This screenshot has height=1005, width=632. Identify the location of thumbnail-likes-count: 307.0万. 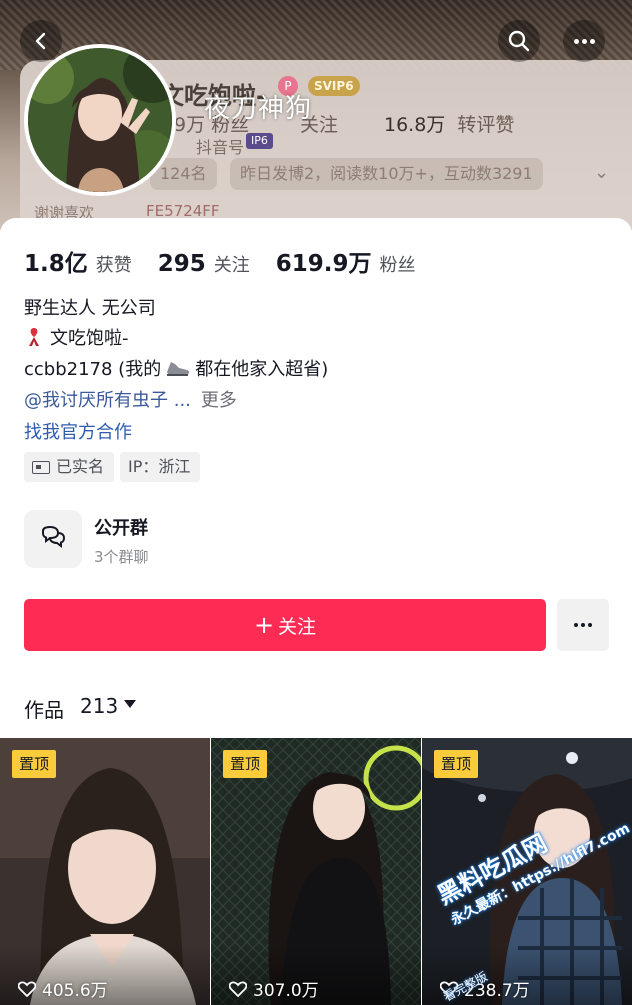
(286, 991).